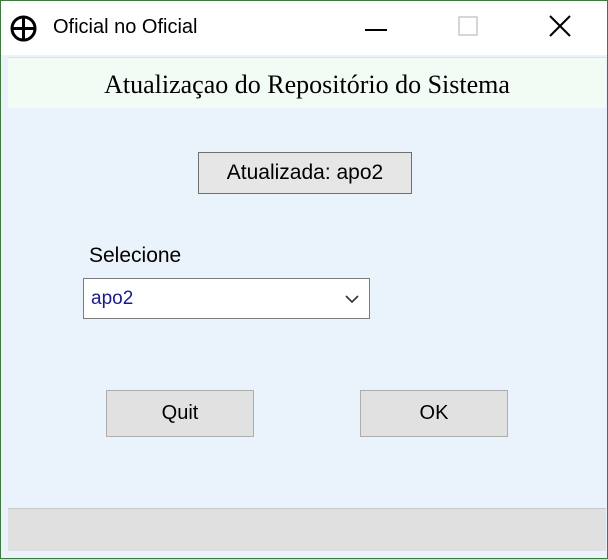  Describe the element at coordinates (125, 27) in the screenshot. I see `window-title: Oficial no Oficial` at that location.